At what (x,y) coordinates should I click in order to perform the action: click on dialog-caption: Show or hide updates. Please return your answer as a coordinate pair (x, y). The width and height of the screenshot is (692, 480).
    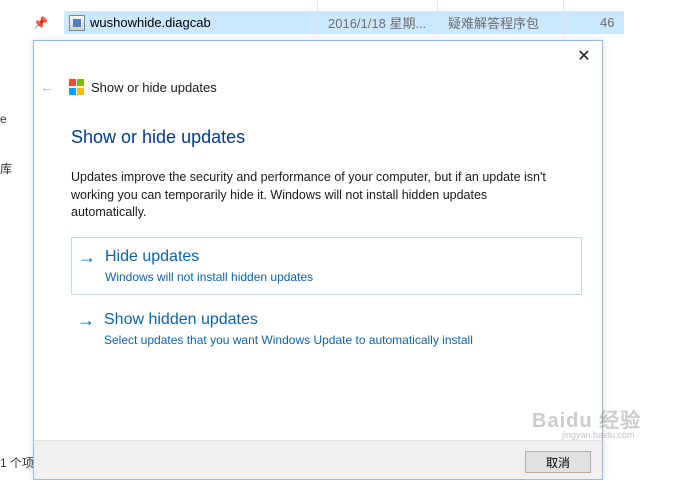
    Looking at the image, I should click on (154, 87).